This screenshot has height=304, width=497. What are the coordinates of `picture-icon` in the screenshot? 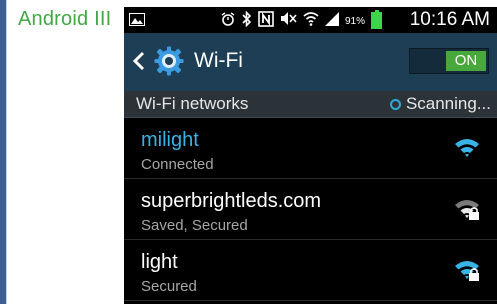 It's located at (137, 19).